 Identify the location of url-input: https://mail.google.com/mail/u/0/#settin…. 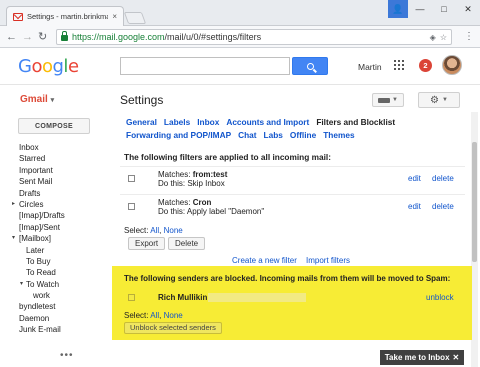
(254, 37).